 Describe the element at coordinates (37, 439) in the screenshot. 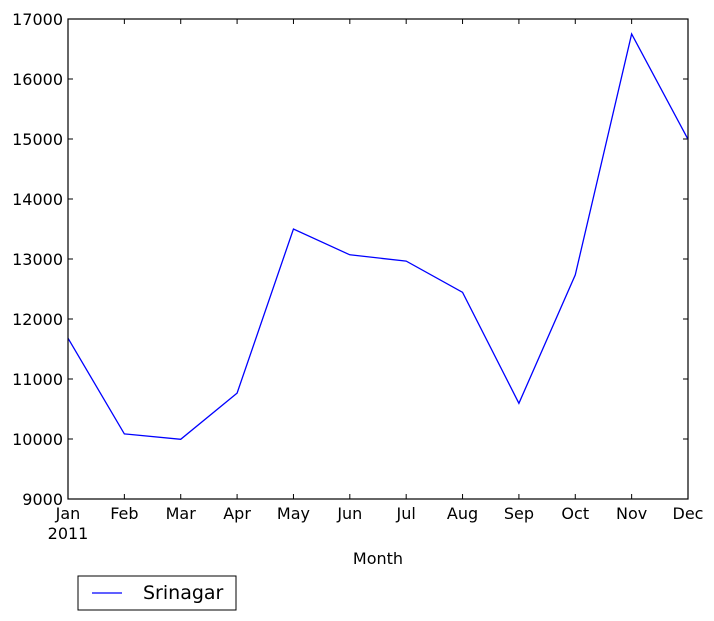

I see `y-tick-label: 10000` at that location.